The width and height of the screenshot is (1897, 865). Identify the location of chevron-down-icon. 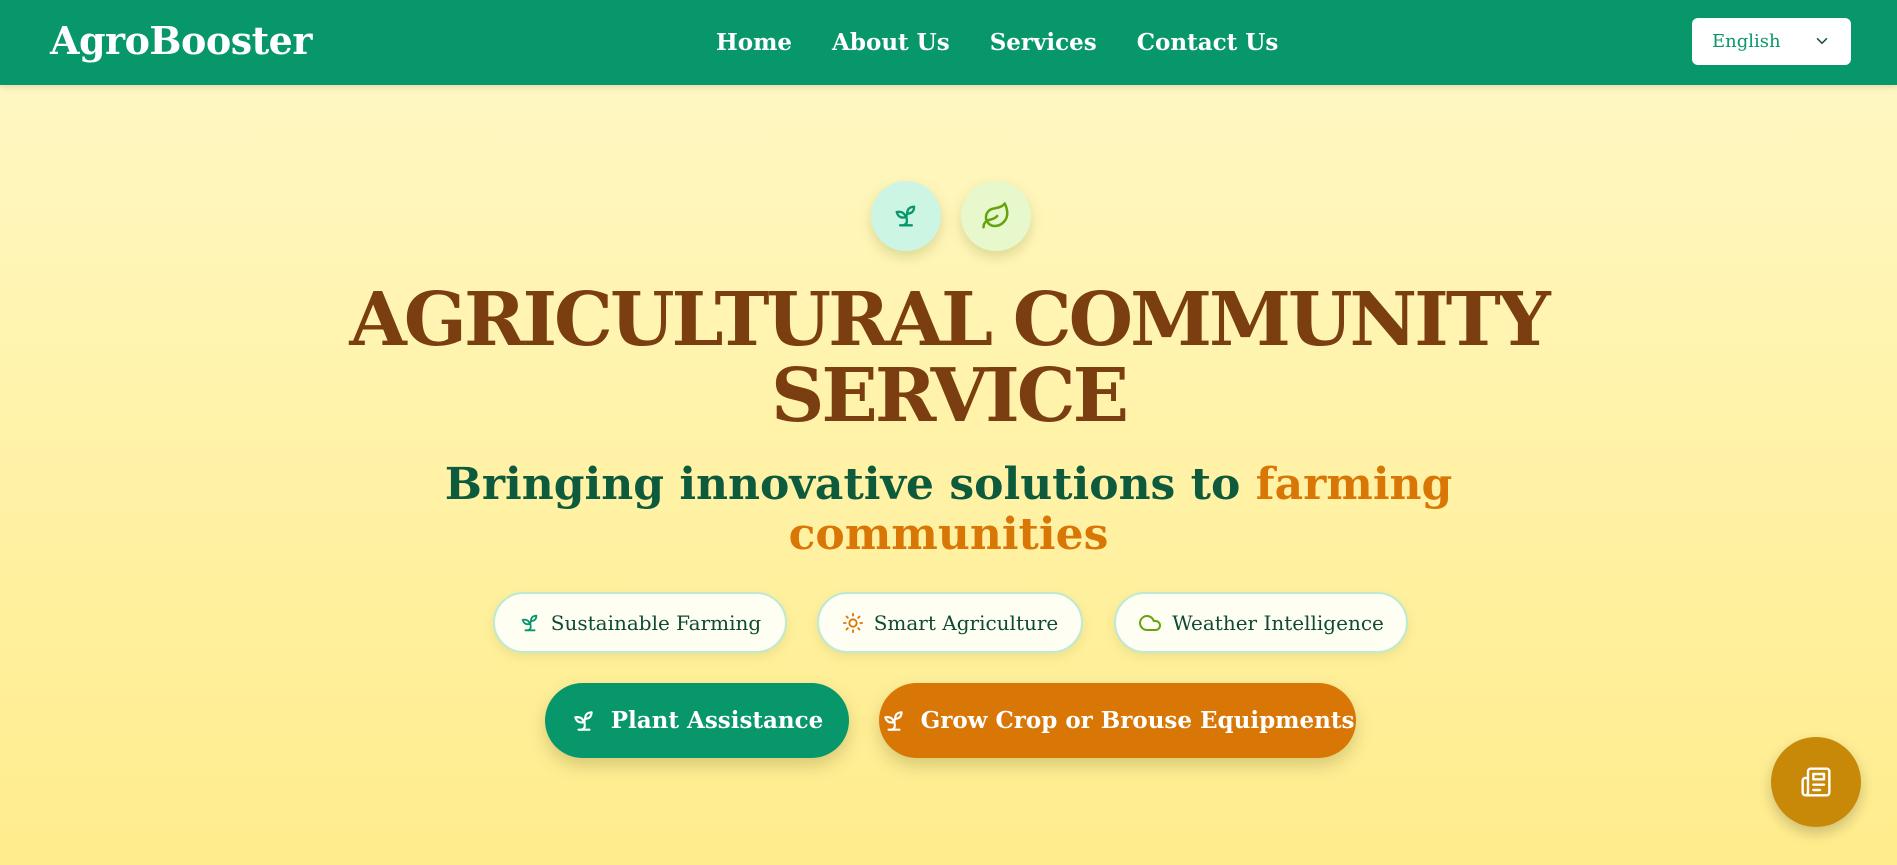
(1822, 41).